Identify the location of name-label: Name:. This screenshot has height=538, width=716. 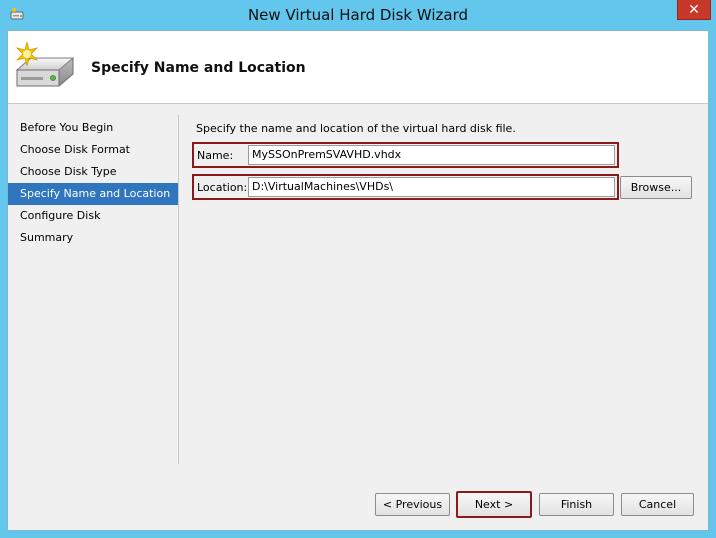
(215, 155).